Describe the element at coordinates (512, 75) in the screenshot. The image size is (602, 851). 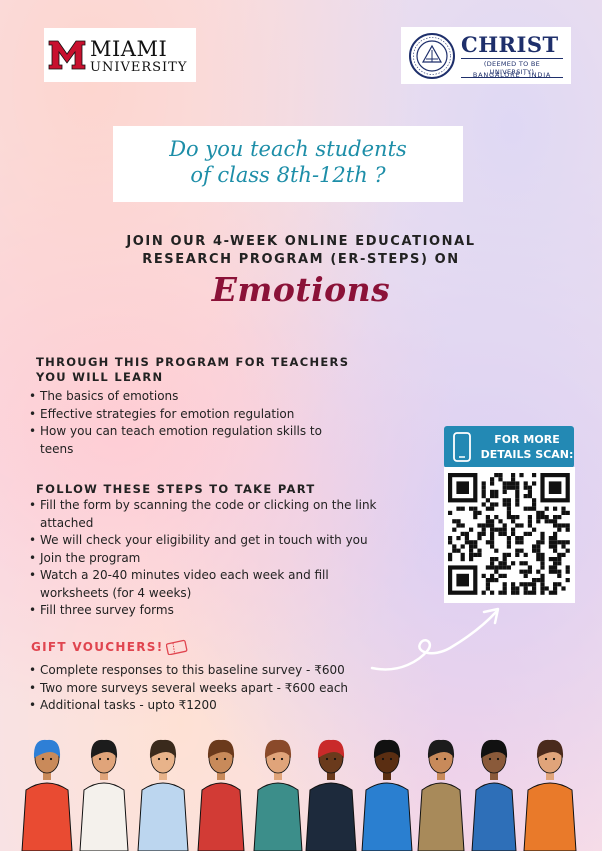
I see `christ-place: BANGALORE · INDIA` at that location.